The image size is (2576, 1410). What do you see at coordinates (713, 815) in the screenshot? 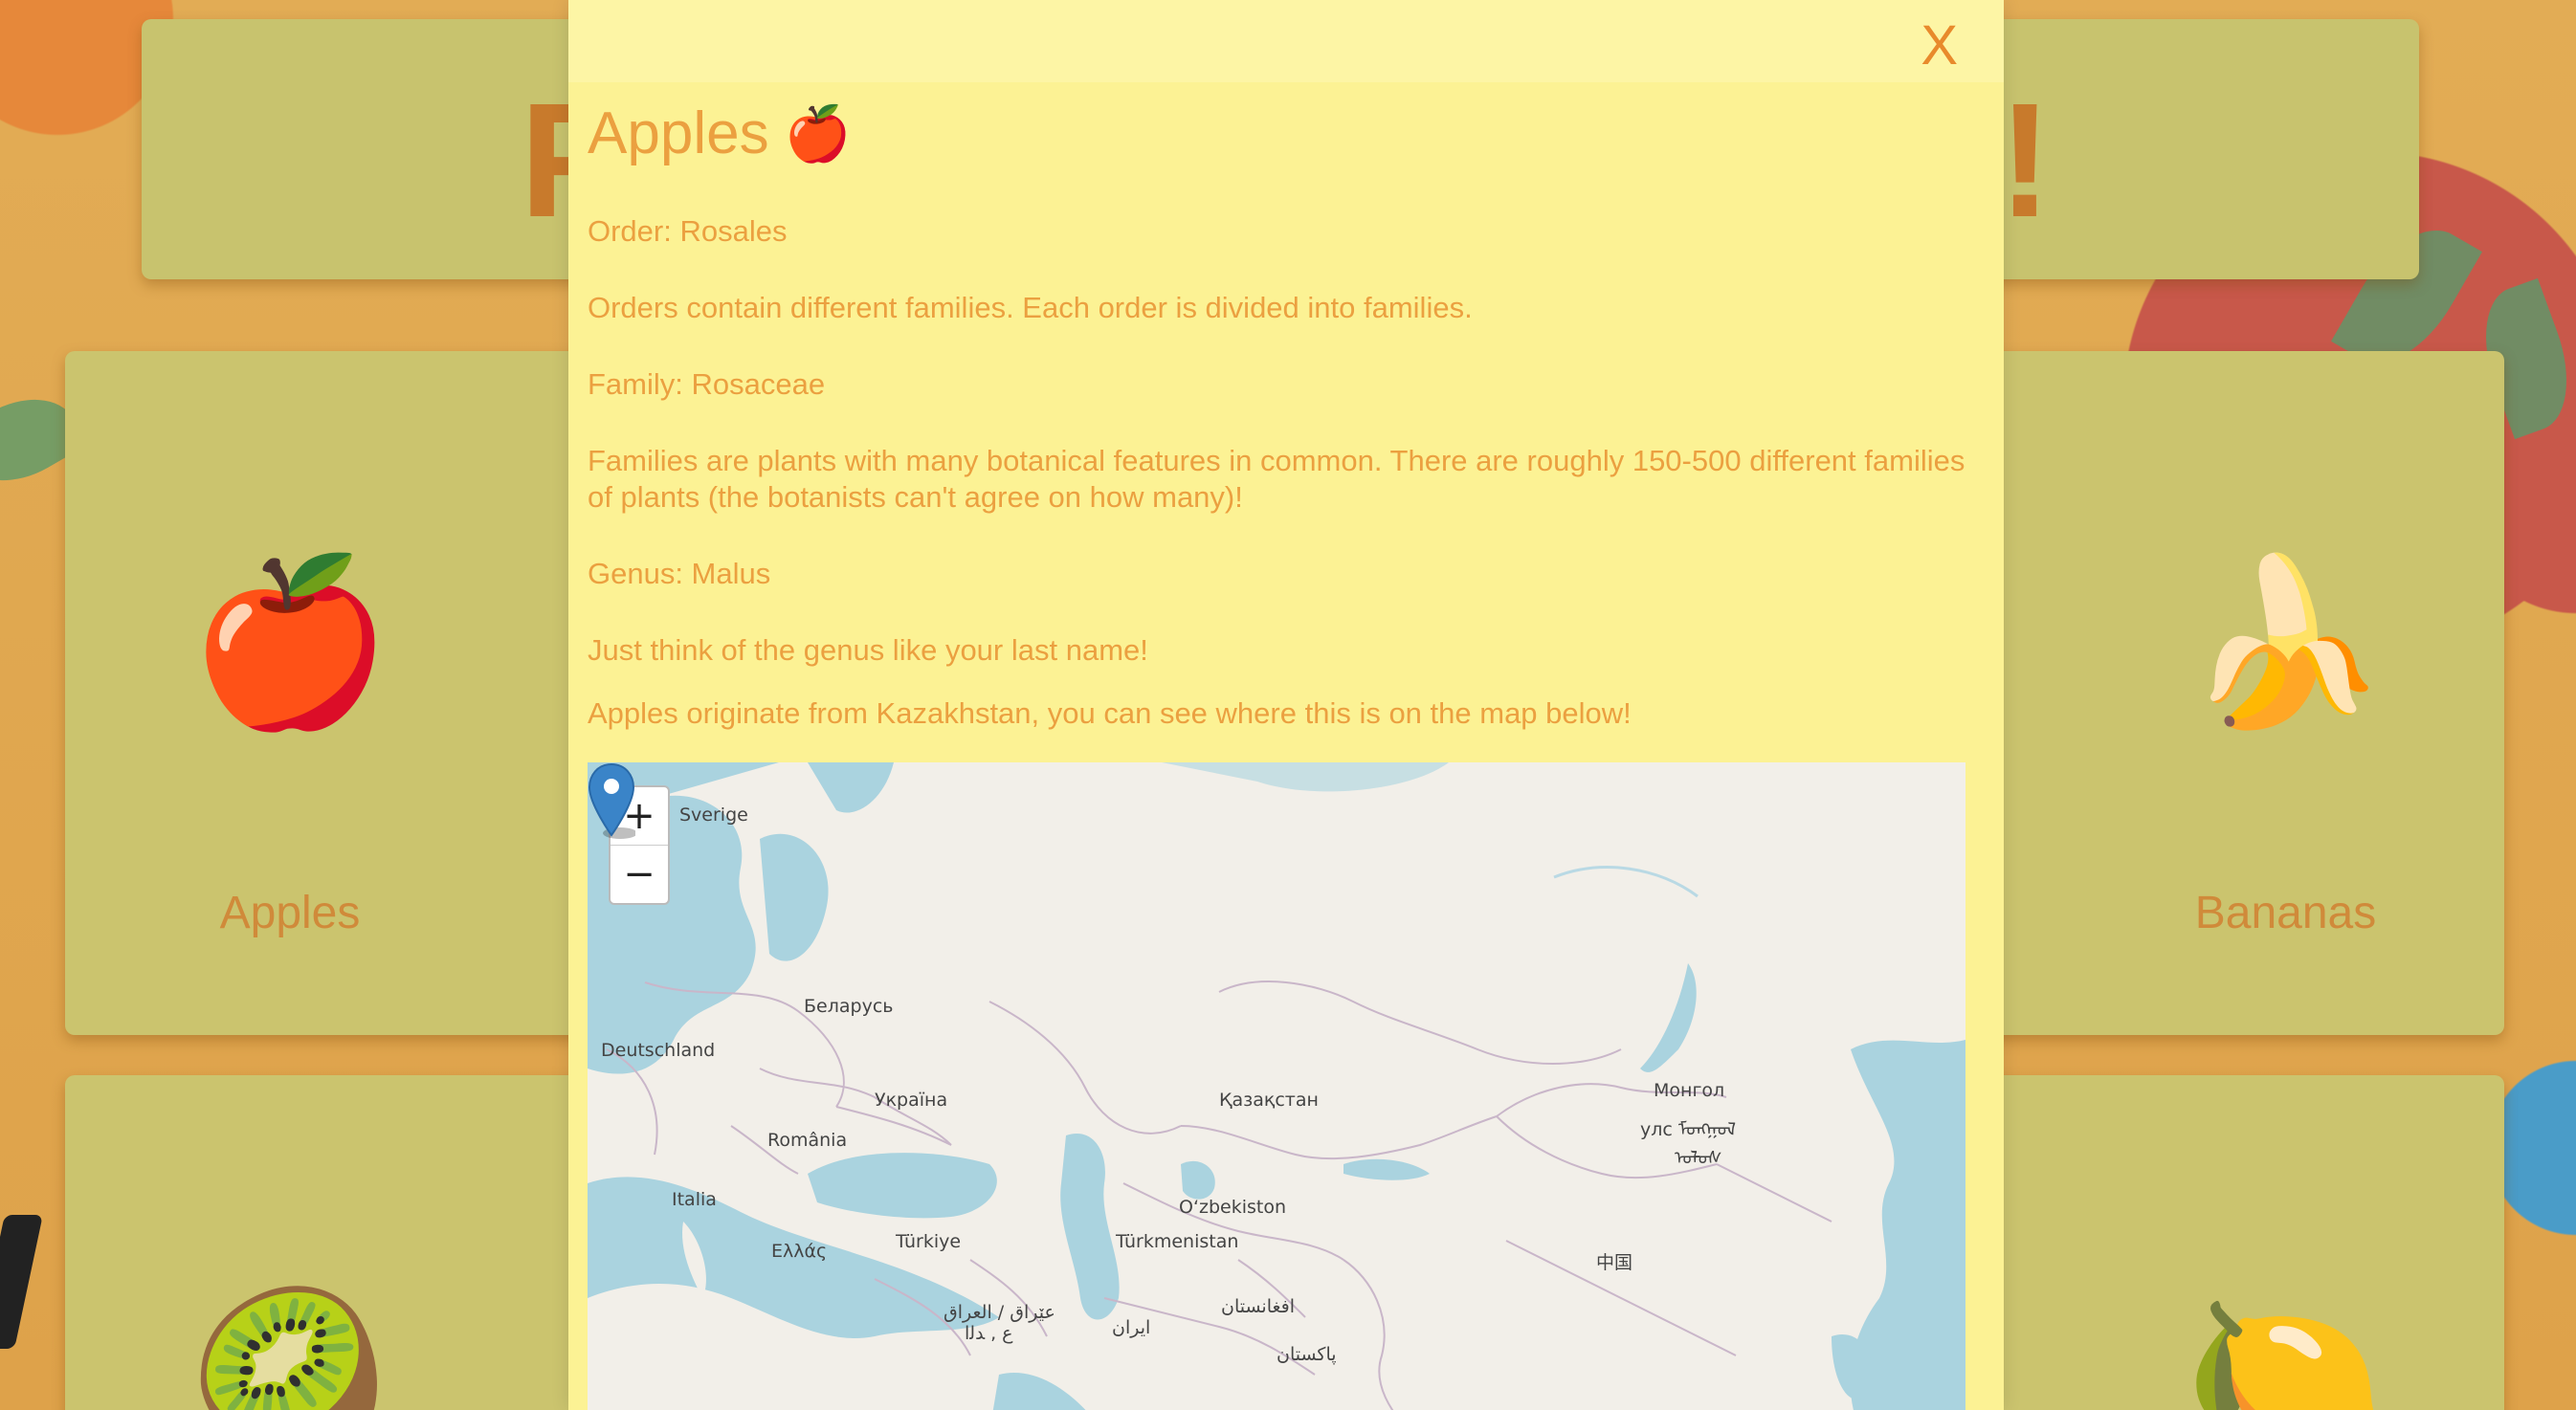
I see `map-label-sverige: Sverige` at bounding box center [713, 815].